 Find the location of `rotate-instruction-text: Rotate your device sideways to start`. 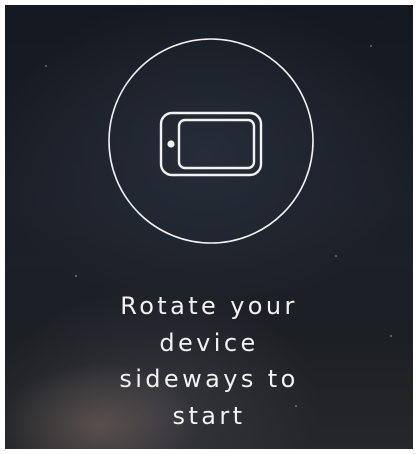

rotate-instruction-text: Rotate your device sideways to start is located at coordinates (209, 361).